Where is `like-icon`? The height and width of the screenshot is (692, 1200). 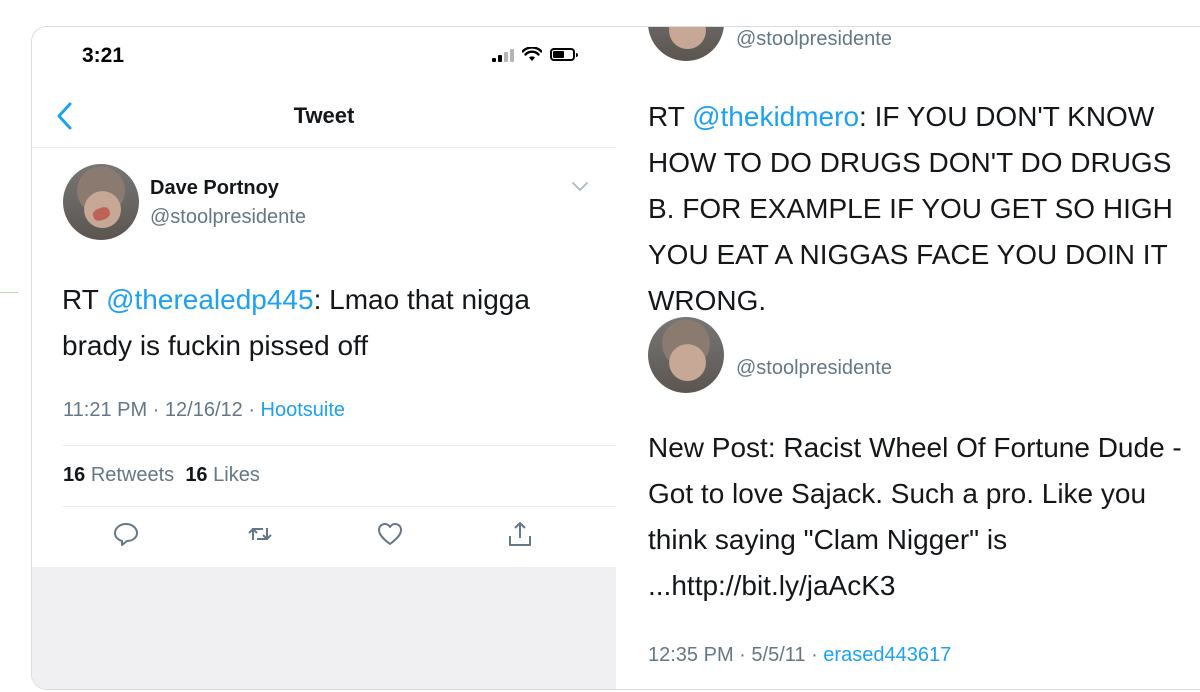
like-icon is located at coordinates (390, 534).